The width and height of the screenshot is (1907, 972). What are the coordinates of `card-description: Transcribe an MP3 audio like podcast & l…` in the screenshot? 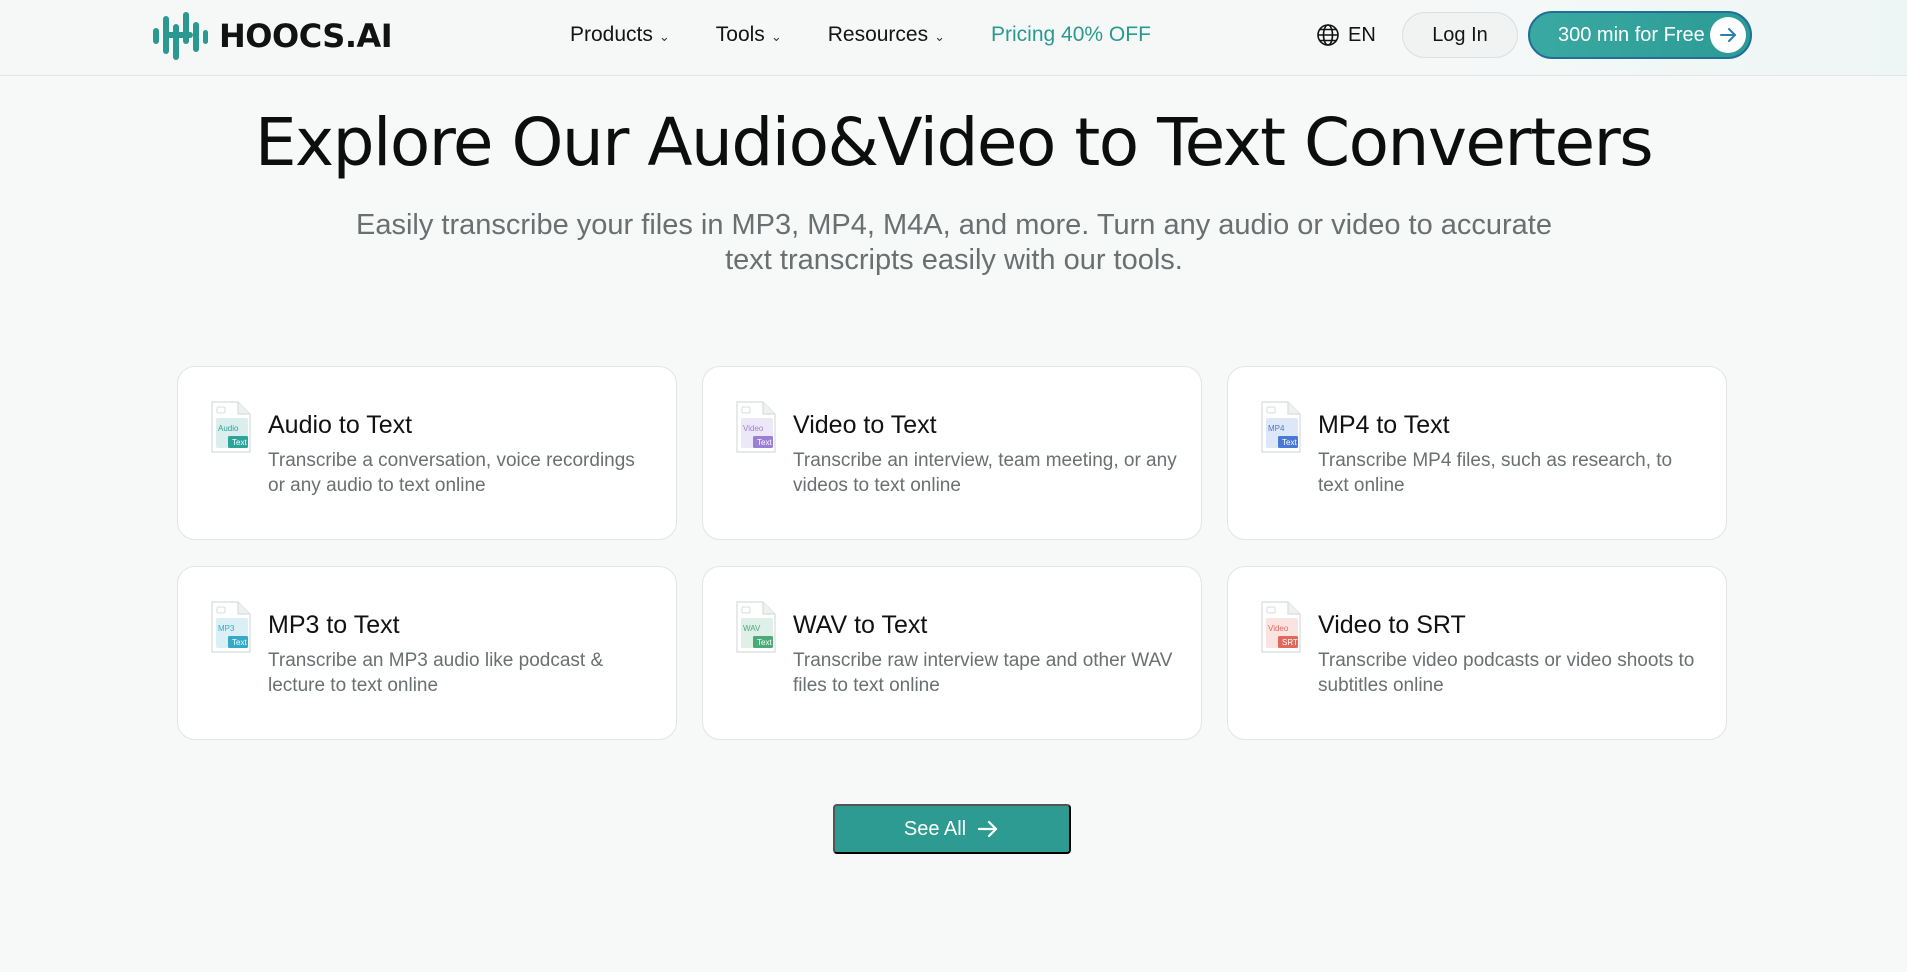 It's located at (436, 673).